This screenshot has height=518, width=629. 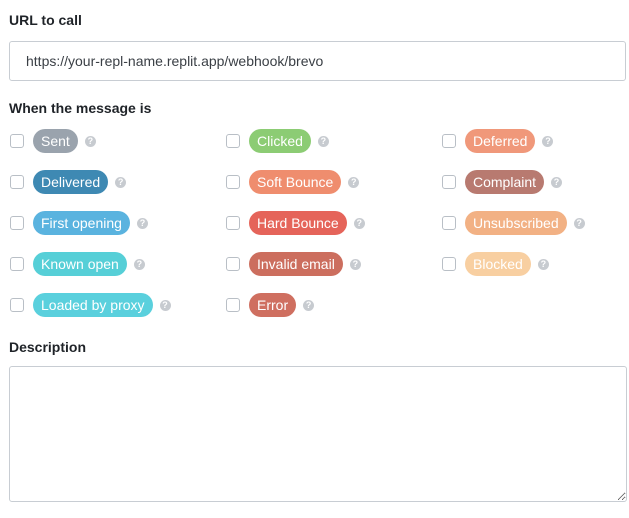 What do you see at coordinates (81, 223) in the screenshot?
I see `event-badge-first-opening: First opening` at bounding box center [81, 223].